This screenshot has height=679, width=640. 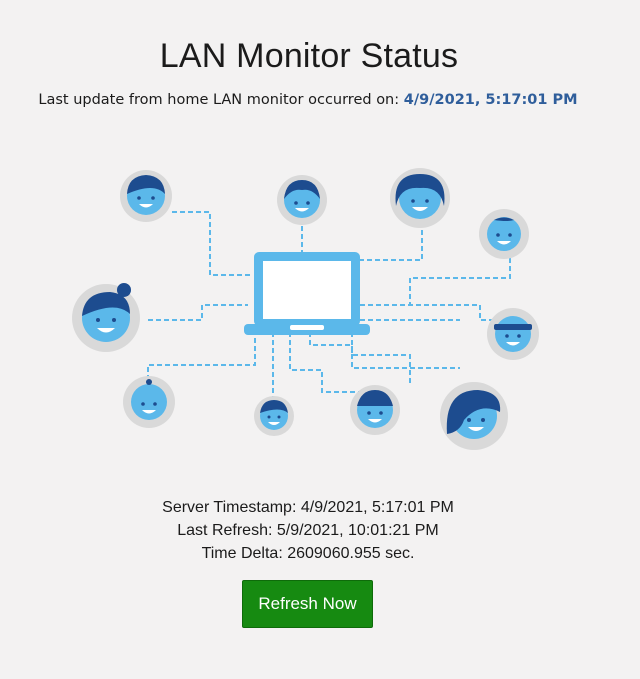 I want to click on page-title: LAN Monitor Status, so click(x=309, y=55).